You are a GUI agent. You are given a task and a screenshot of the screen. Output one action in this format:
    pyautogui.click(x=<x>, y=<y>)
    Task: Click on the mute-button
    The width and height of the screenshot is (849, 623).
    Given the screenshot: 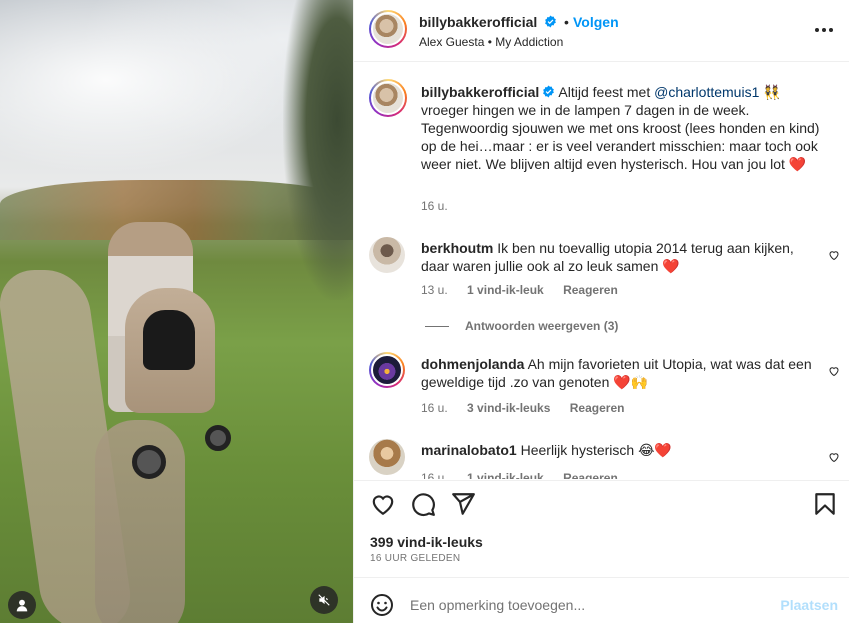 What is the action you would take?
    pyautogui.click(x=324, y=600)
    